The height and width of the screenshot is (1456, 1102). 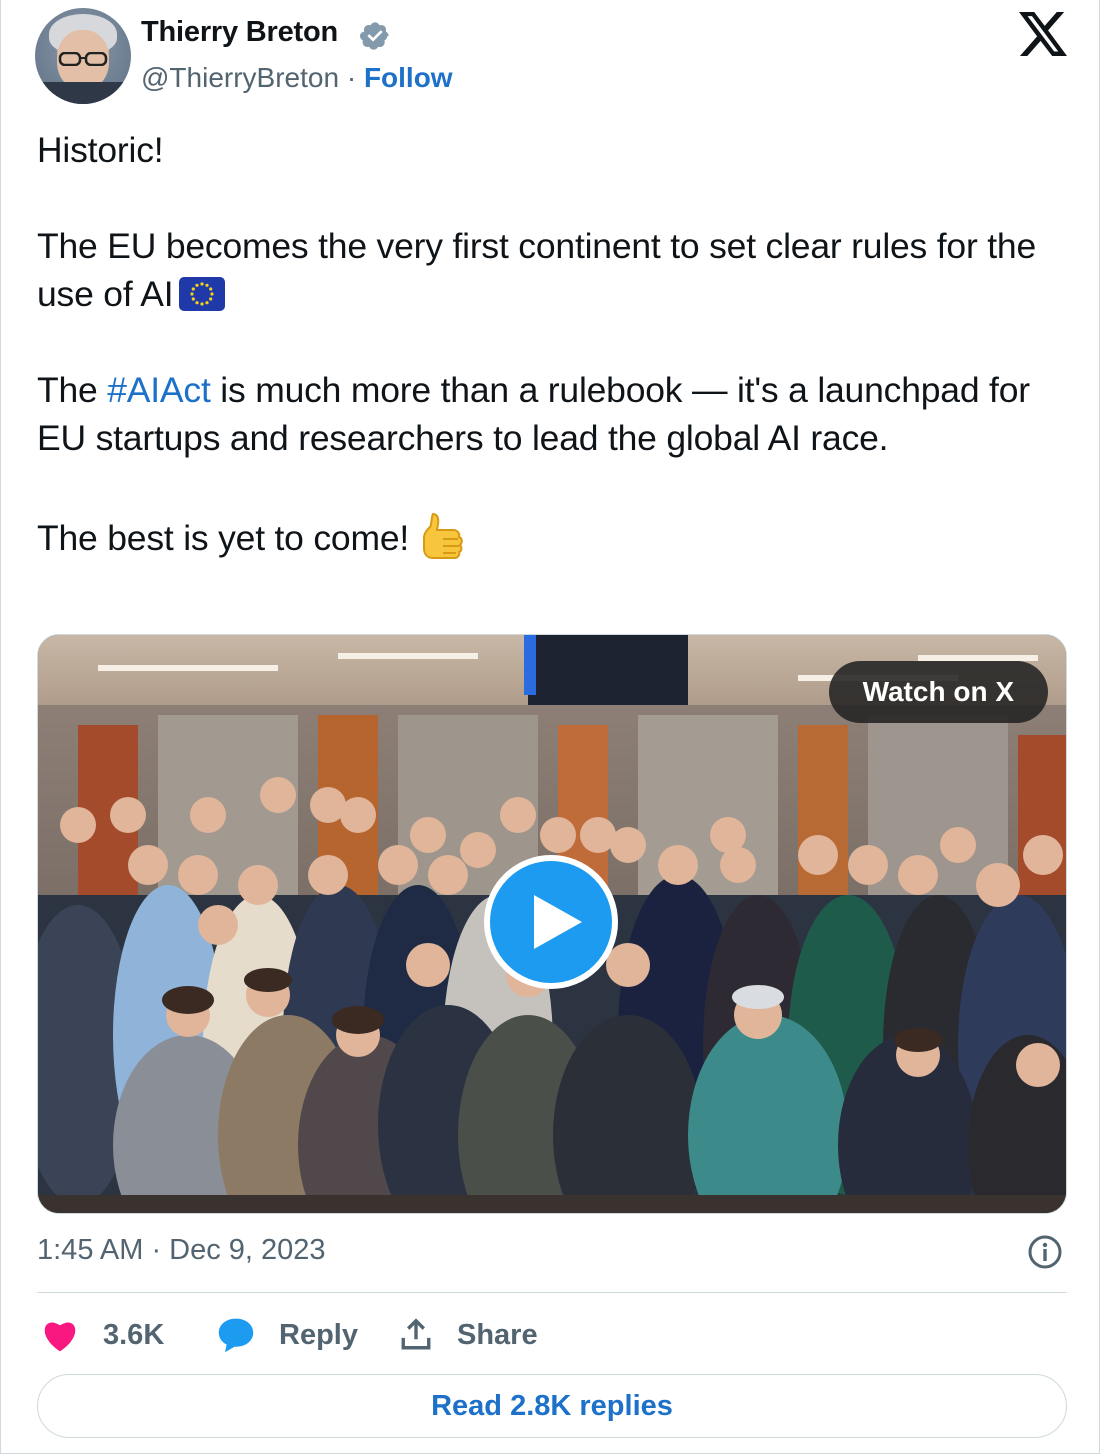 I want to click on reply-button: Reply, so click(x=287, y=1335).